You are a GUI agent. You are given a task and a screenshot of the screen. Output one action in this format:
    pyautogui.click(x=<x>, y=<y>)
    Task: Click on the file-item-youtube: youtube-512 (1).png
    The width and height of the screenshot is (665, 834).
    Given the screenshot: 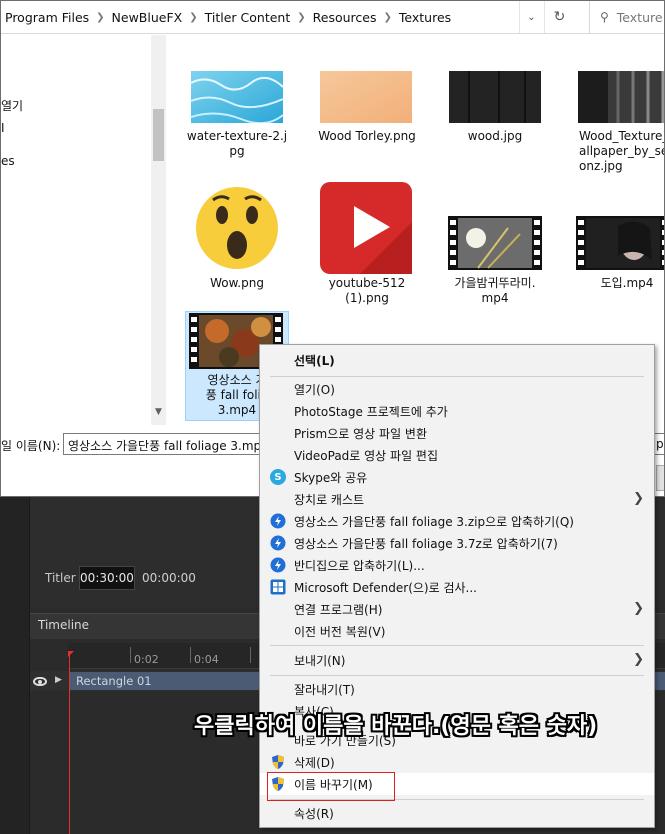 What is the action you would take?
    pyautogui.click(x=367, y=242)
    